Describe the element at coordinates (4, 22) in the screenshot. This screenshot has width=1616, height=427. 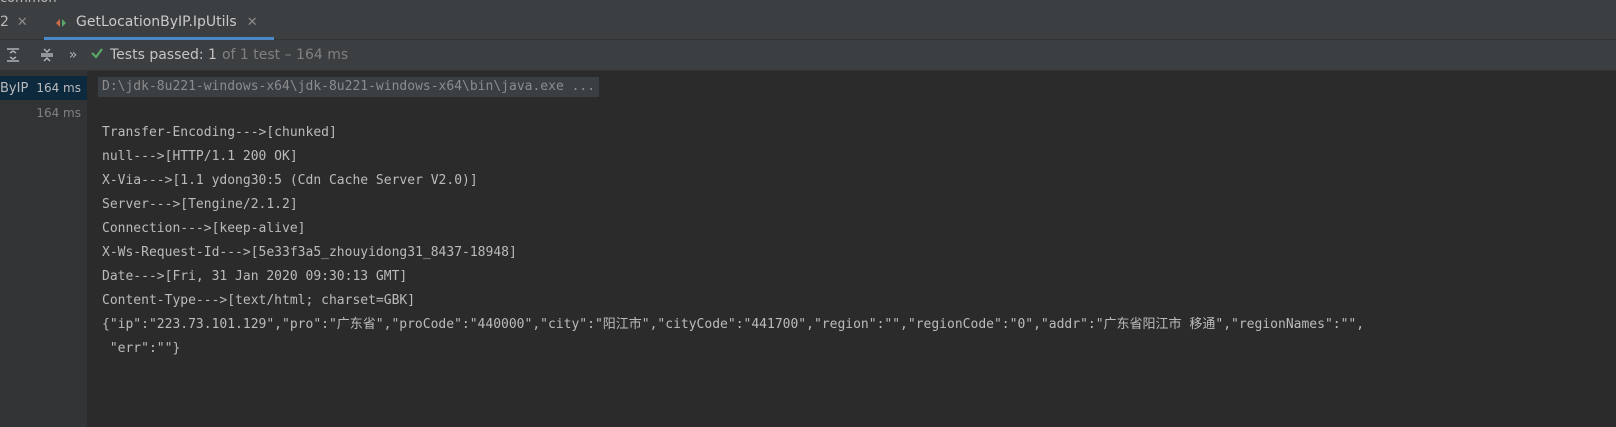
I see `tab-previous-label: 2` at that location.